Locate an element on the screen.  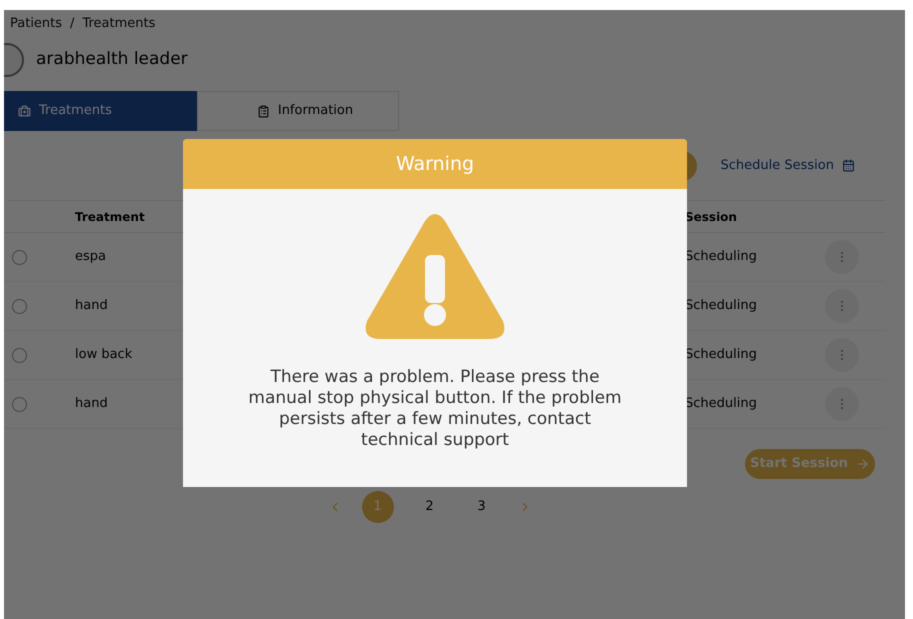
page-button: 2 is located at coordinates (430, 507).